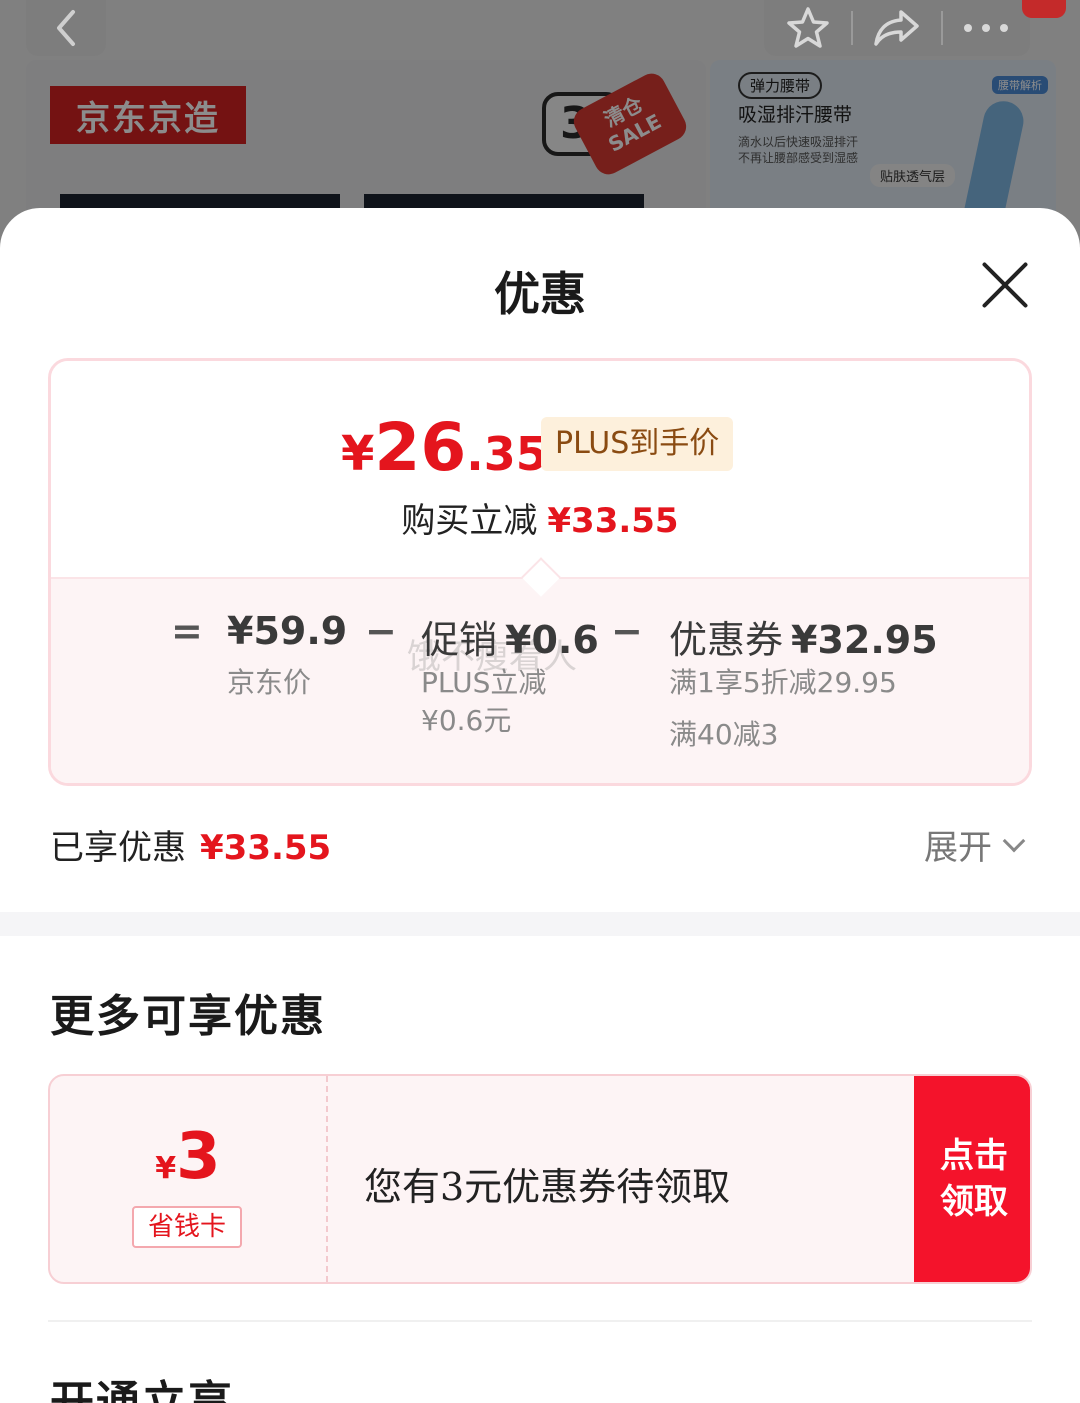 This screenshot has height=1403, width=1080. I want to click on expand-label: 展开, so click(958, 848).